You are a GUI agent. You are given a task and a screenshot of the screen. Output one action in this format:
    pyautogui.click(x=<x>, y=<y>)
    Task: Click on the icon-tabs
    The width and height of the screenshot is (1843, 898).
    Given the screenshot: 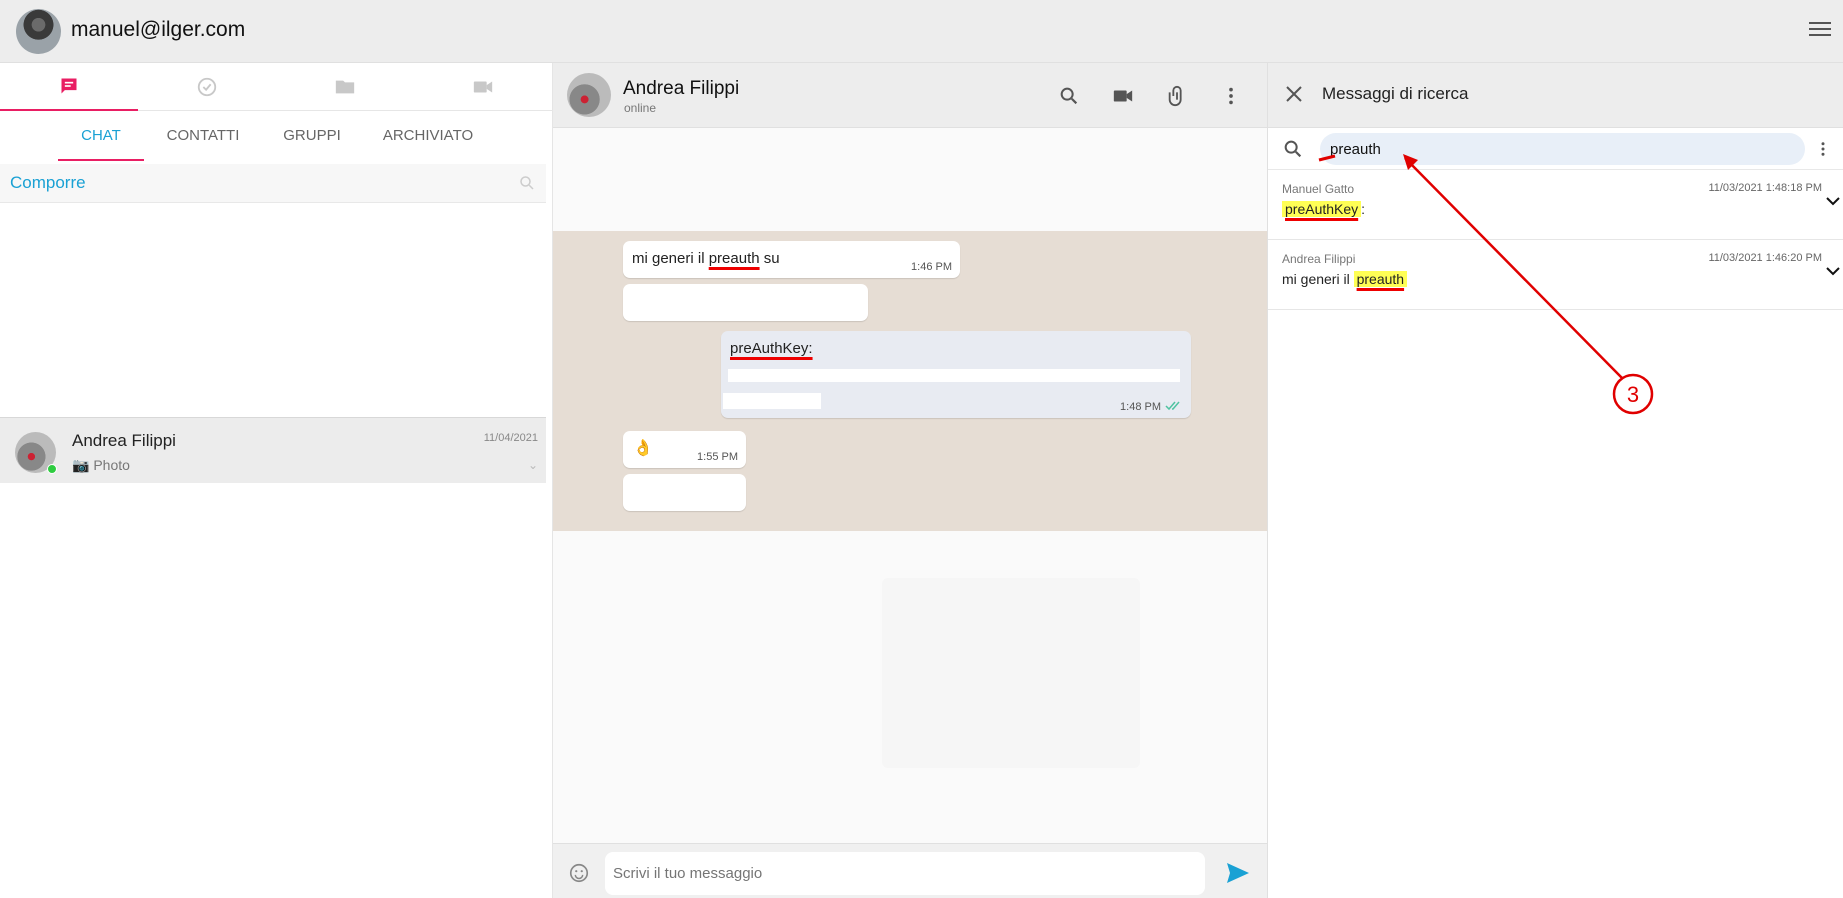 What is the action you would take?
    pyautogui.click(x=276, y=87)
    